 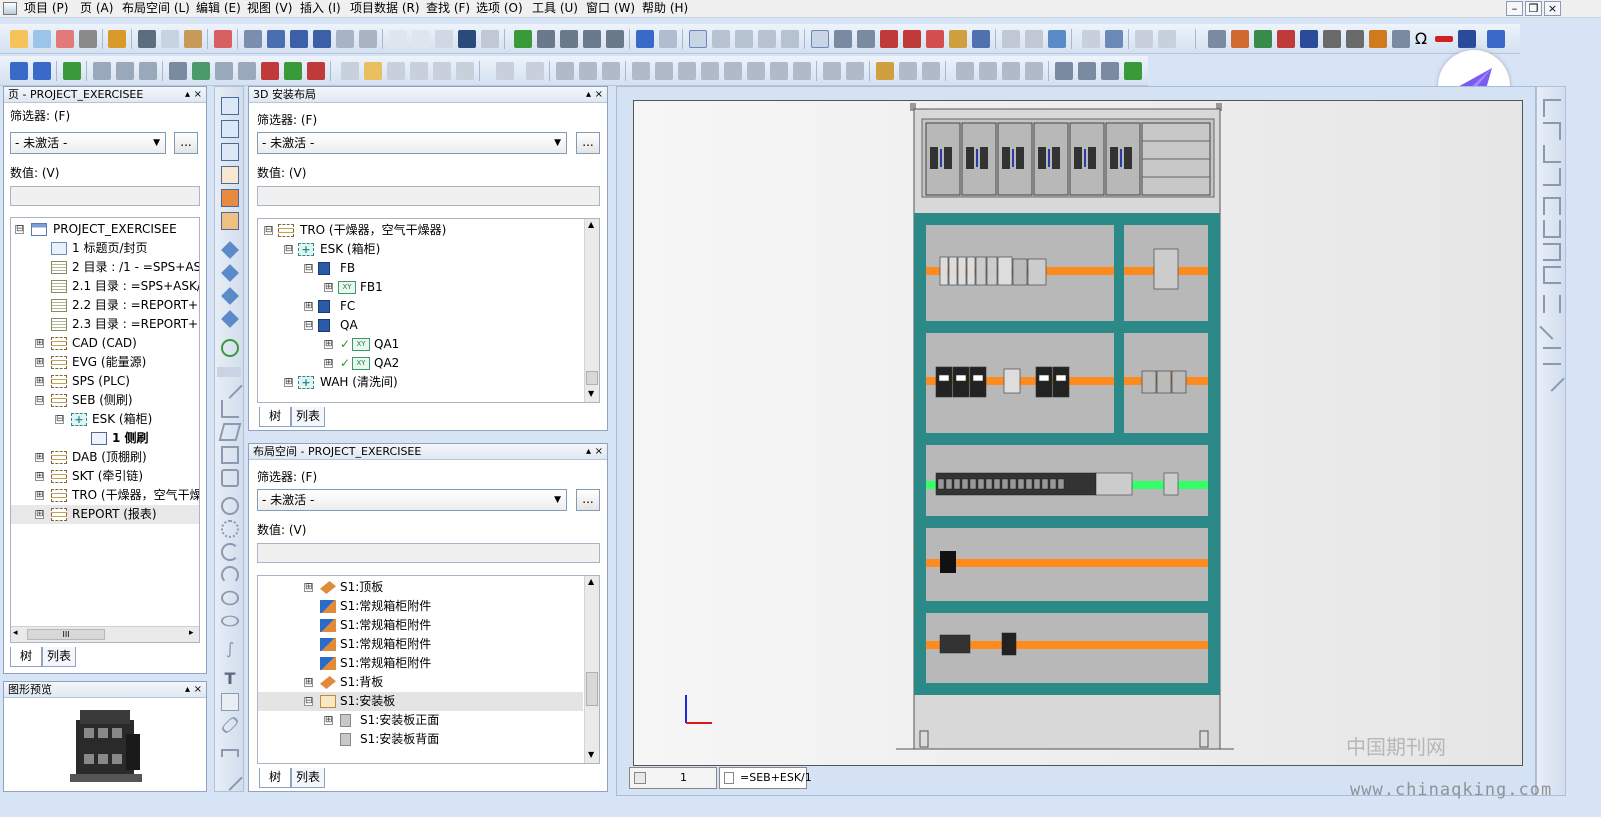 What do you see at coordinates (15, 633) in the screenshot?
I see `scroll-left-icon: ◂` at bounding box center [15, 633].